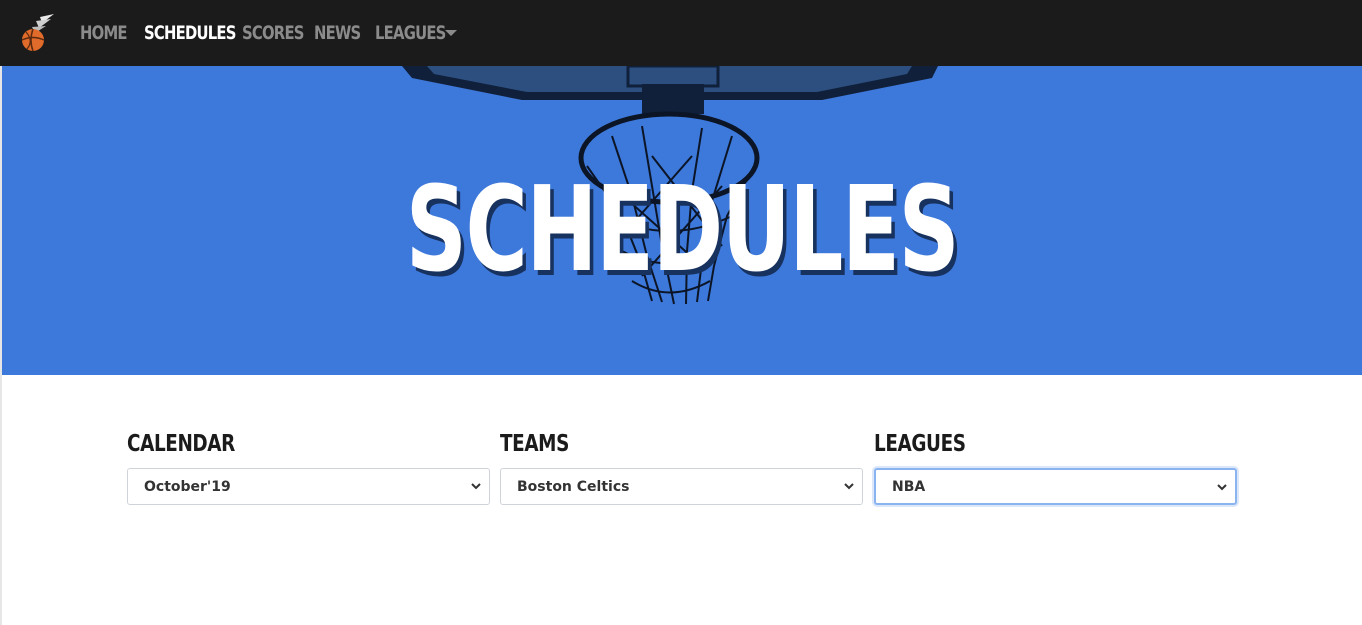 Image resolution: width=1362 pixels, height=625 pixels. I want to click on nav-leagues-dropdown: LEAGUES, so click(416, 33).